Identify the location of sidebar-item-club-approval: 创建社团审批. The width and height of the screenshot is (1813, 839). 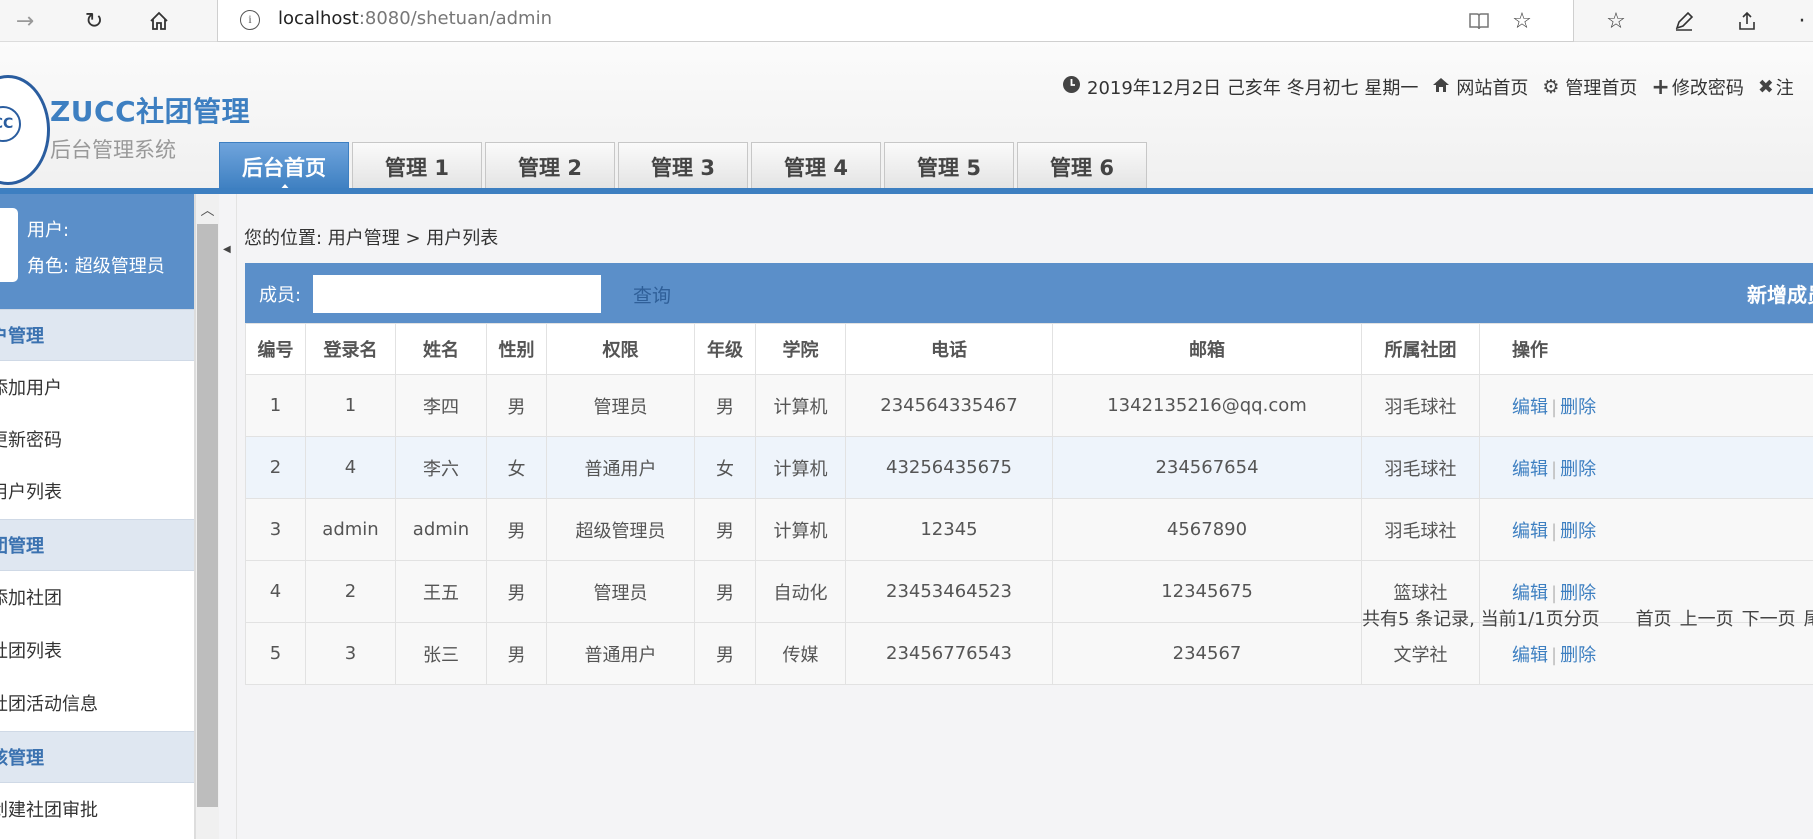
(97, 809).